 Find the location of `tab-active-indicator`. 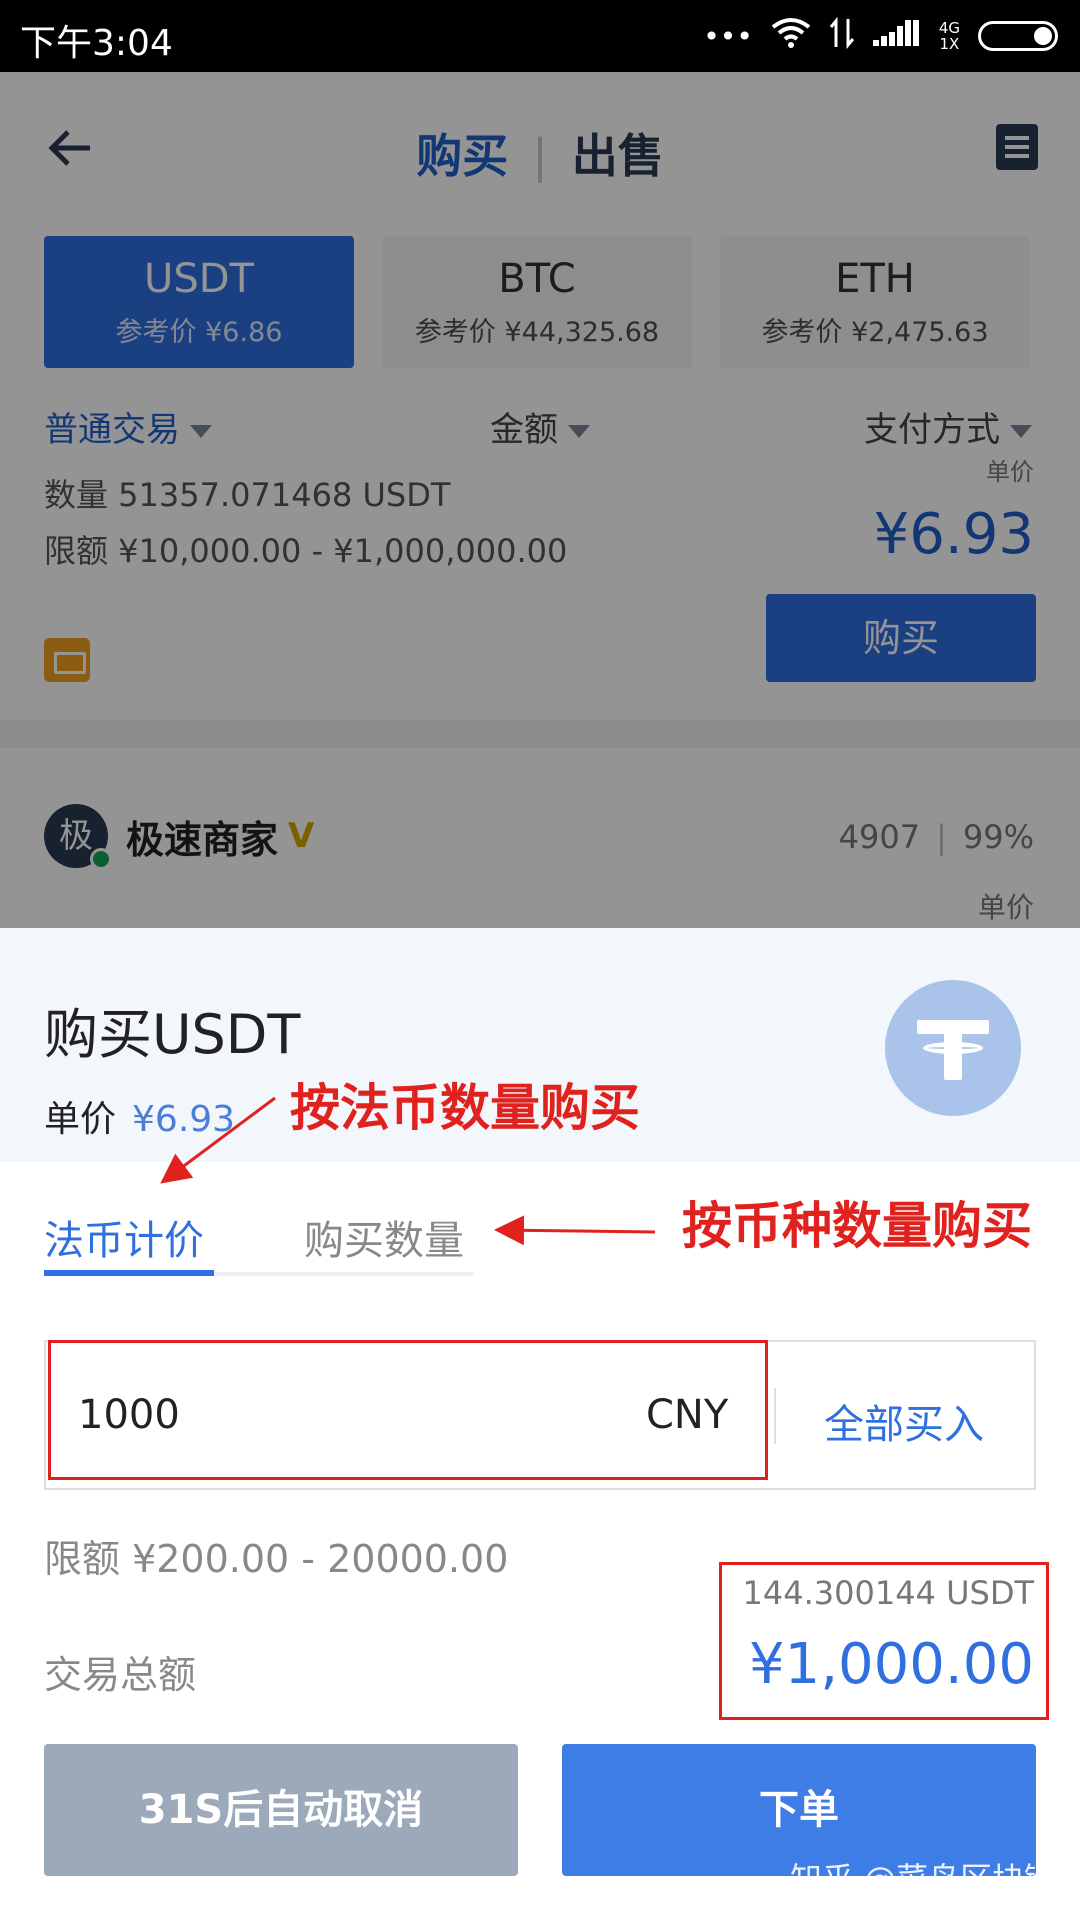

tab-active-indicator is located at coordinates (129, 1273).